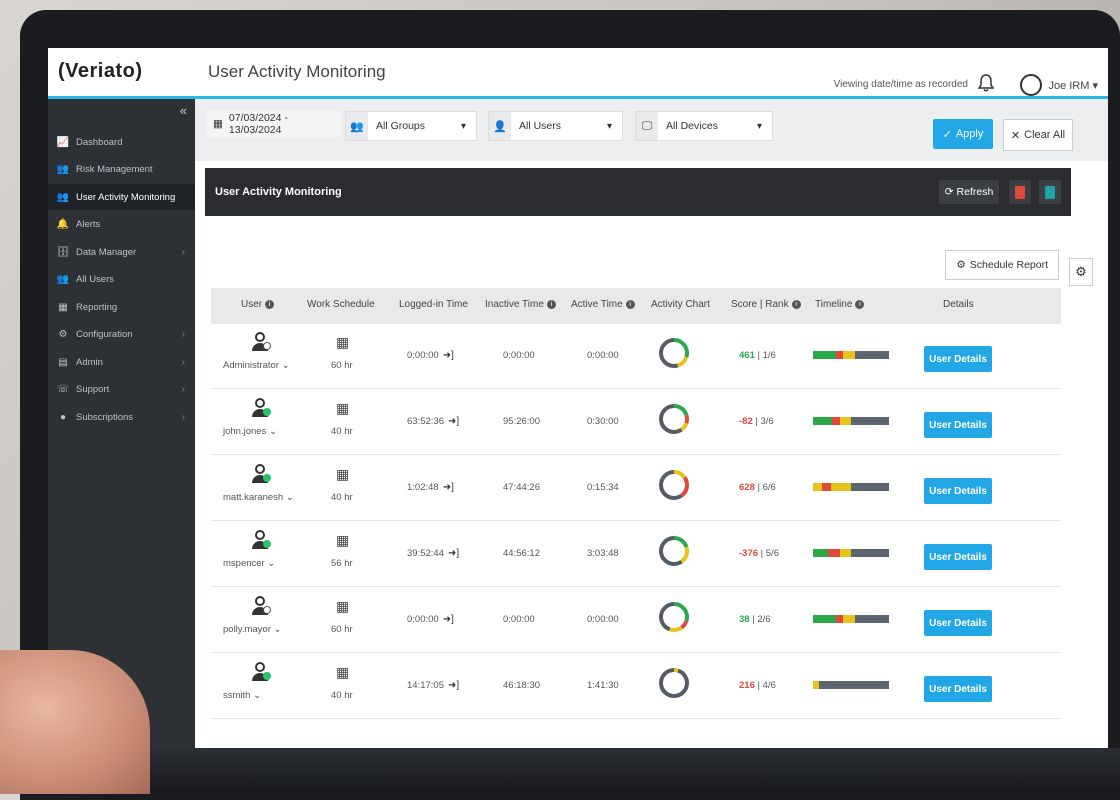 This screenshot has width=1120, height=800. What do you see at coordinates (520, 304) in the screenshot?
I see `header-inactive: Inactive Time i` at bounding box center [520, 304].